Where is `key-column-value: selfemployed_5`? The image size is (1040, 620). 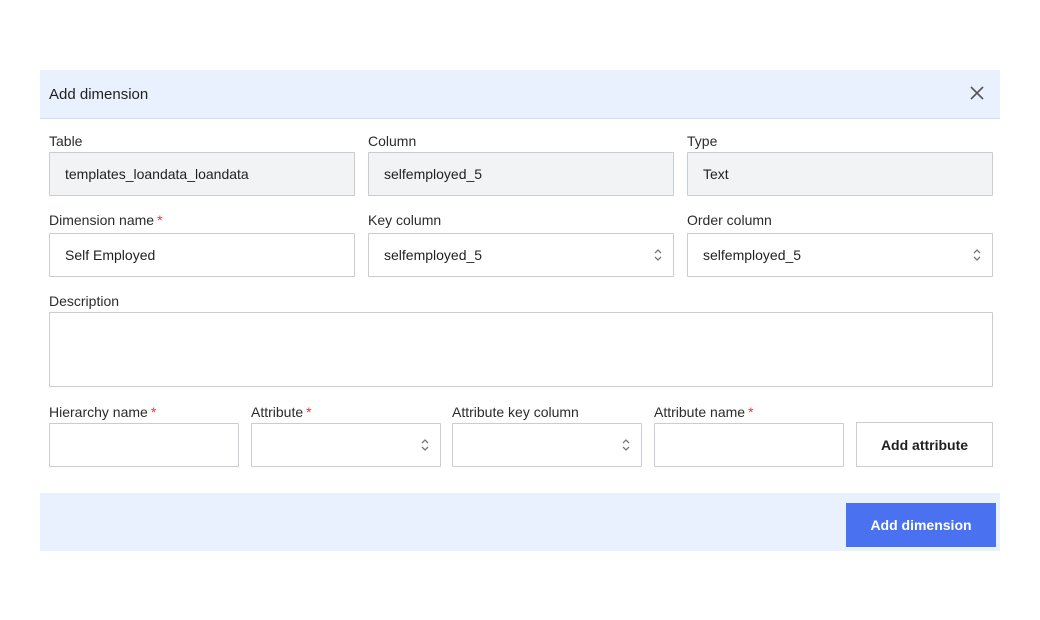 key-column-value: selfemployed_5 is located at coordinates (433, 255).